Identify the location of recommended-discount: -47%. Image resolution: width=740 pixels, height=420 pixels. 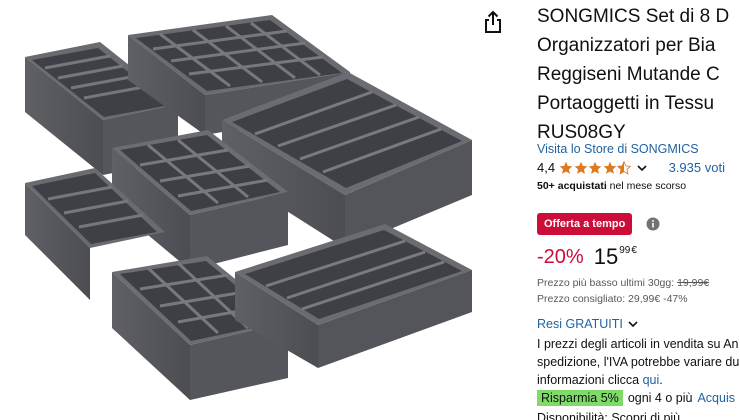
(674, 299).